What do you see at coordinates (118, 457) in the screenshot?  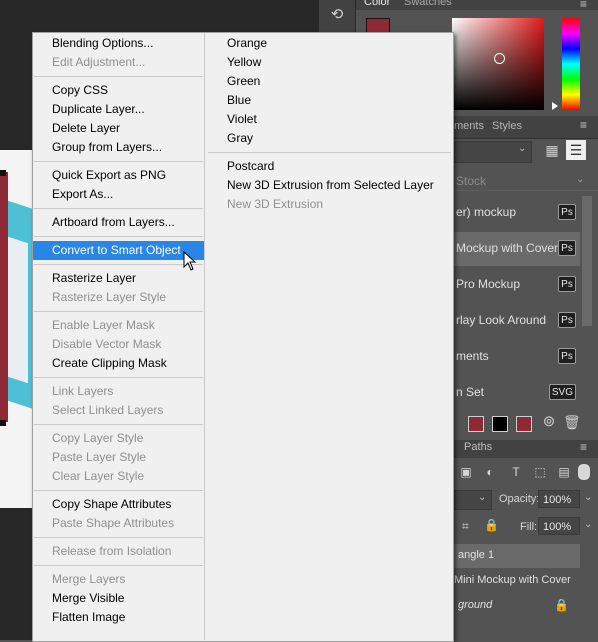 I see `menu-item: Paste Layer Style` at bounding box center [118, 457].